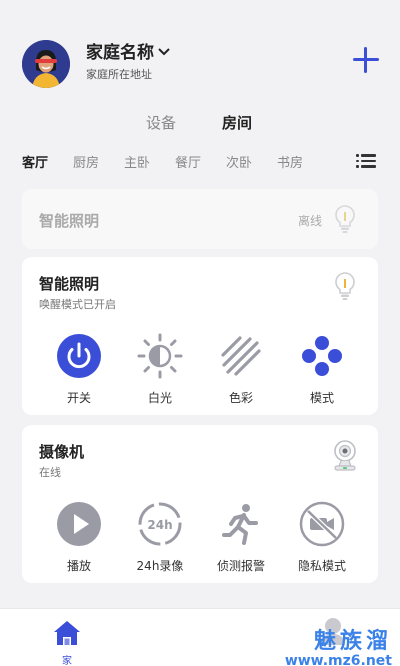 The height and width of the screenshot is (666, 400). What do you see at coordinates (309, 221) in the screenshot?
I see `offline-label: 离线` at bounding box center [309, 221].